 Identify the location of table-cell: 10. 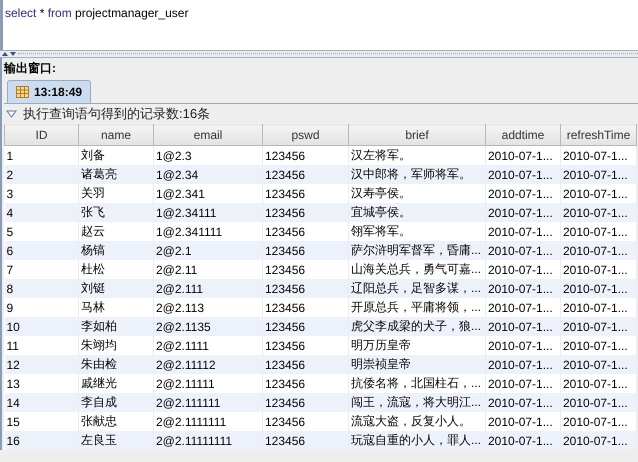
(41, 326).